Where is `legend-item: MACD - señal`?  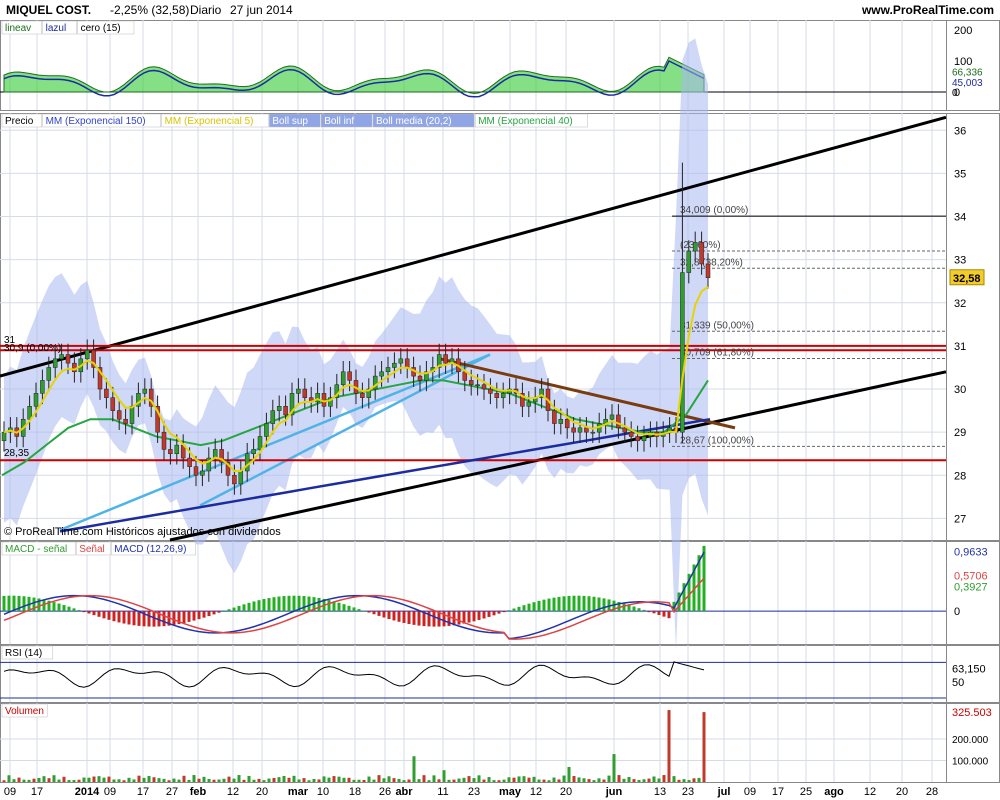 legend-item: MACD - señal is located at coordinates (36, 549).